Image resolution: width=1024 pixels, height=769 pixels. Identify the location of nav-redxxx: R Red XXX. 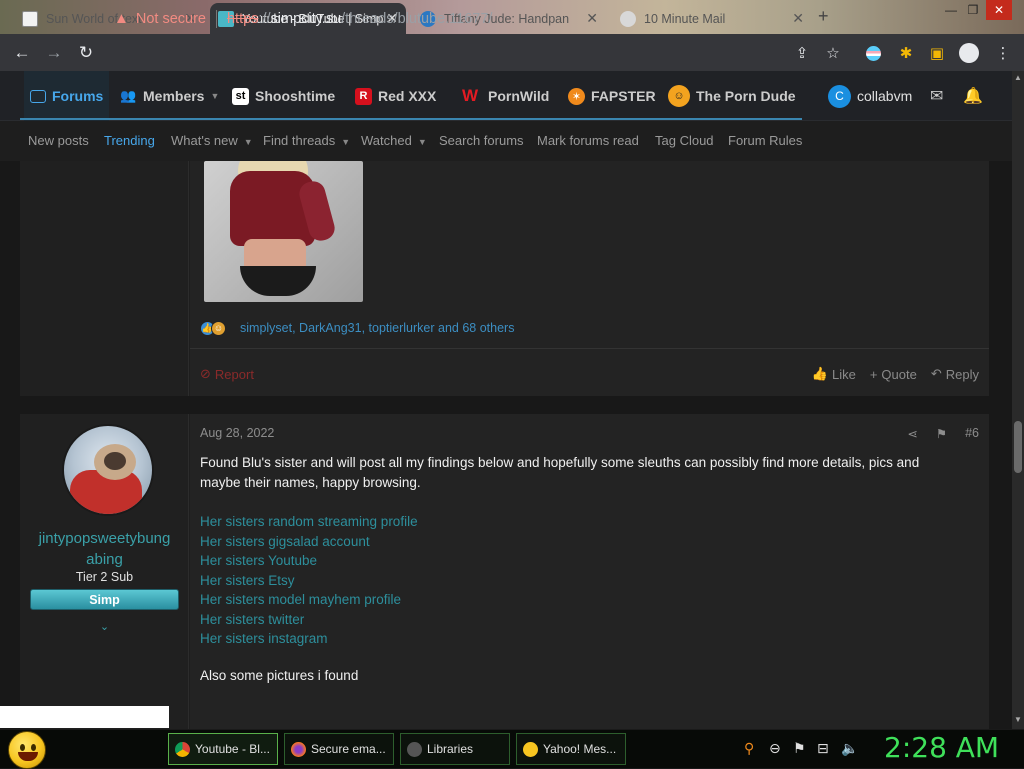
(395, 96).